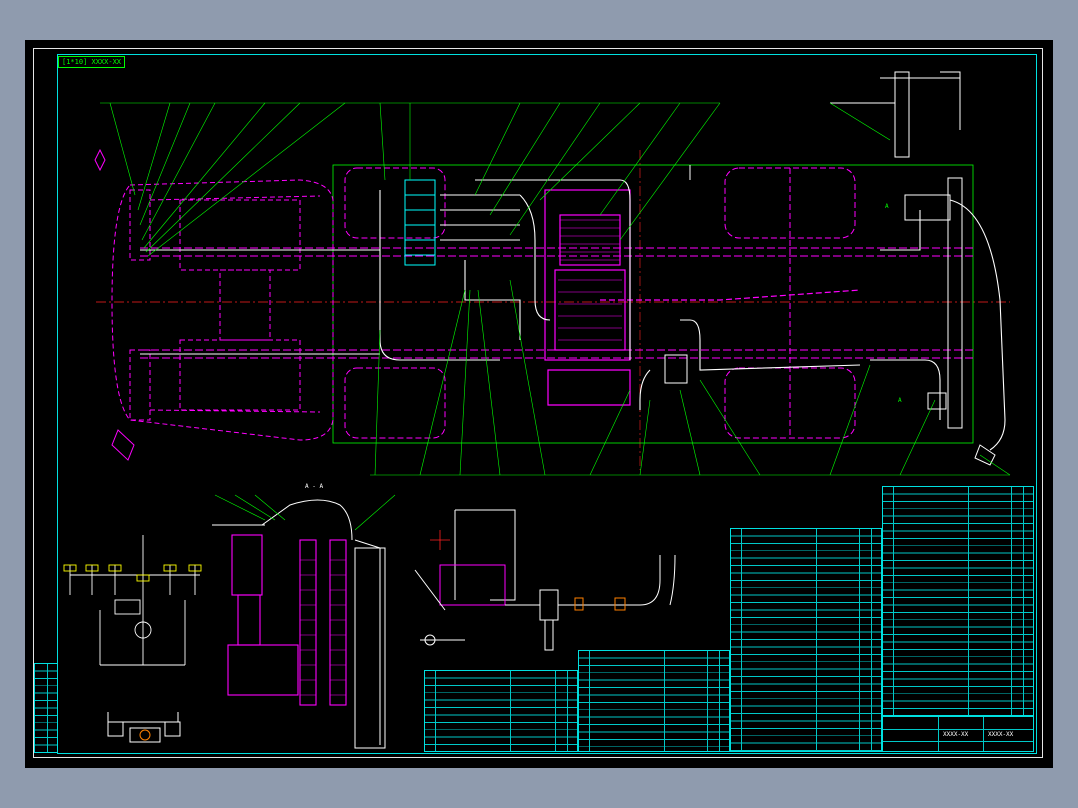  I want to click on drawing-name-cell: XXXX-XX, so click(956, 734).